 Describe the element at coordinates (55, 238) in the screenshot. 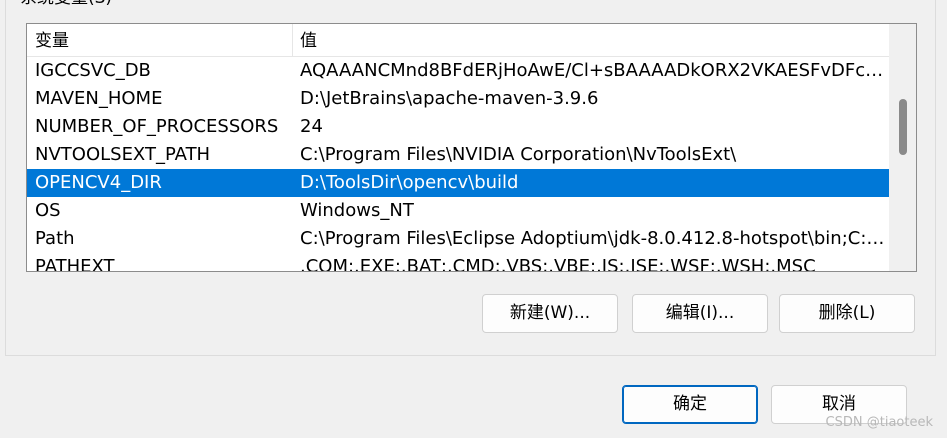

I see `variable-name: Path` at that location.